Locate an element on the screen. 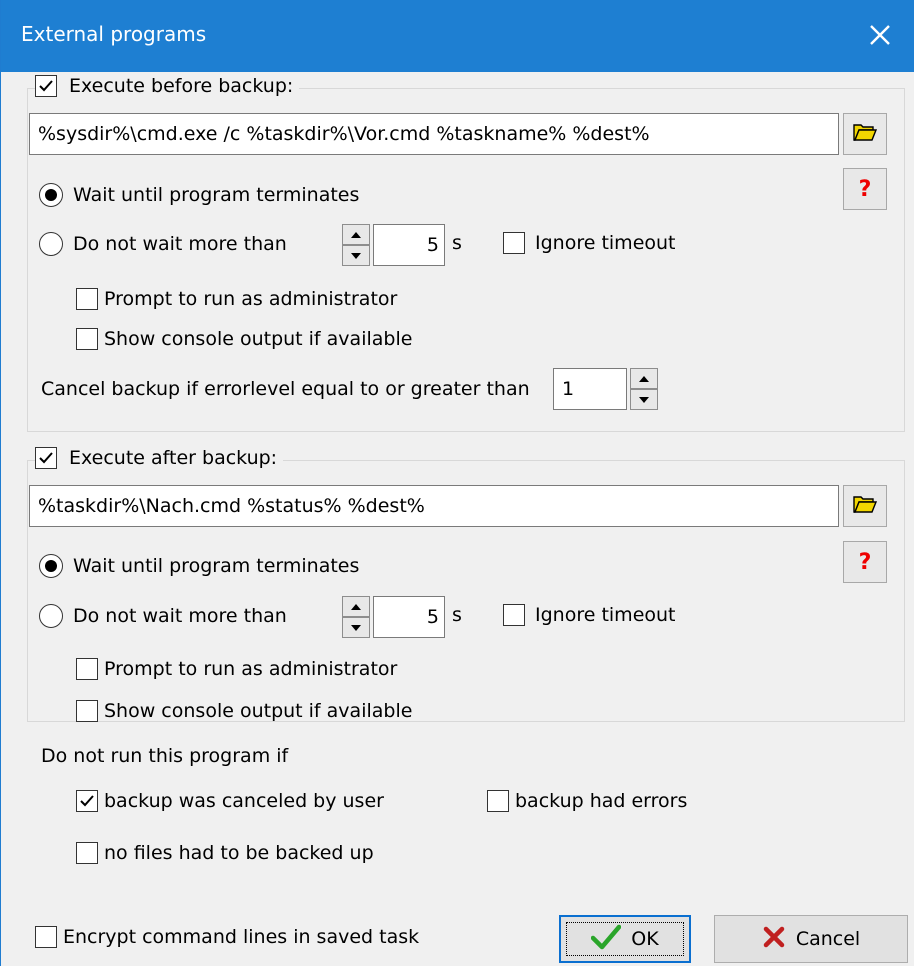 The image size is (914, 966). after-seconds-unit: s is located at coordinates (457, 615).